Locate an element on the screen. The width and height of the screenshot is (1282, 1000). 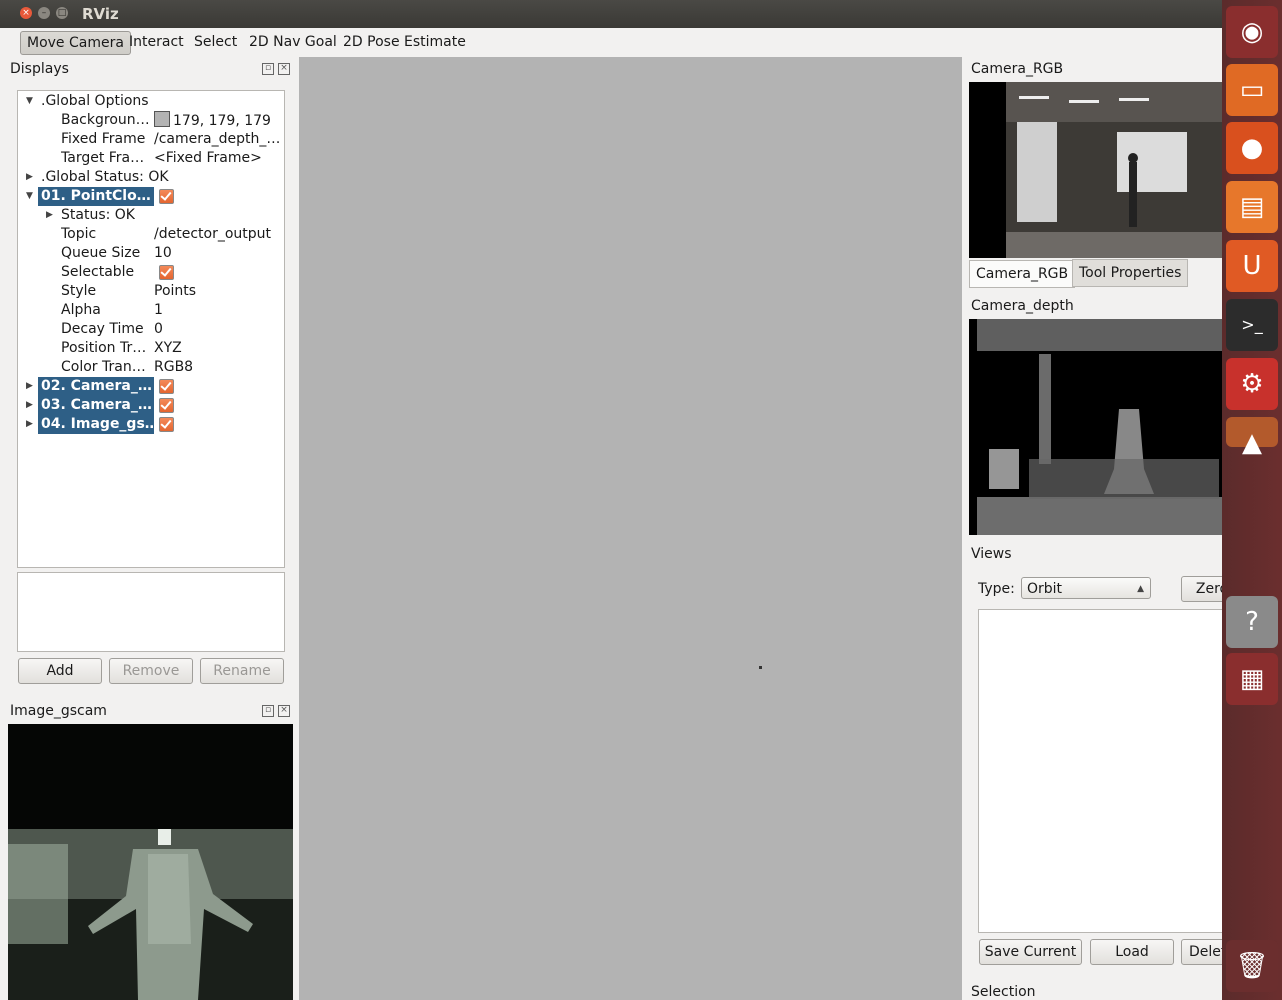
tree-row-style: Style Points is located at coordinates (151, 291).